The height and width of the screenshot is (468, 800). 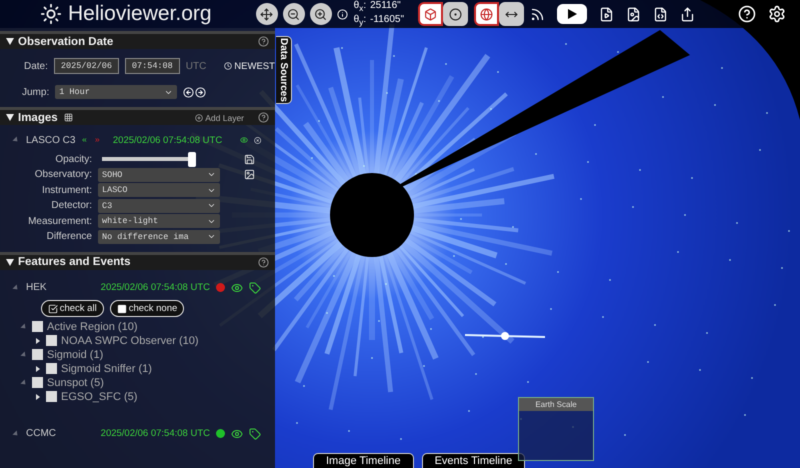 What do you see at coordinates (138, 42) in the screenshot?
I see `section-title: Observation Date` at bounding box center [138, 42].